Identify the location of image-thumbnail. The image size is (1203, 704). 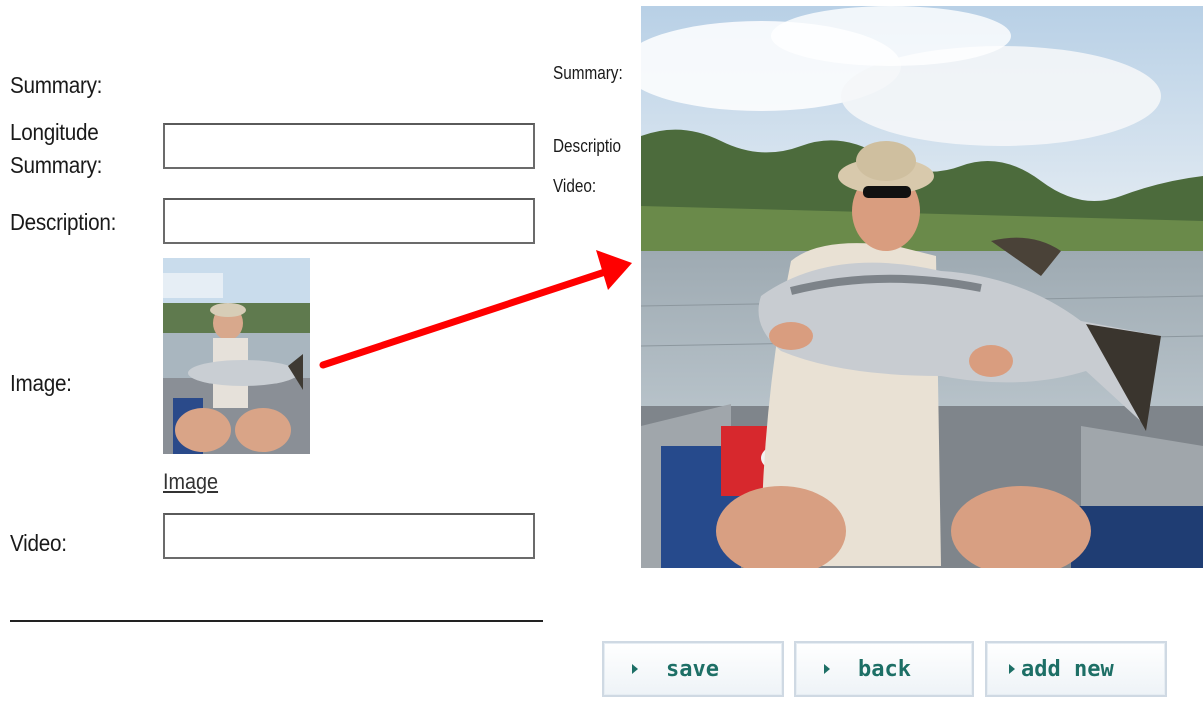
(236, 356).